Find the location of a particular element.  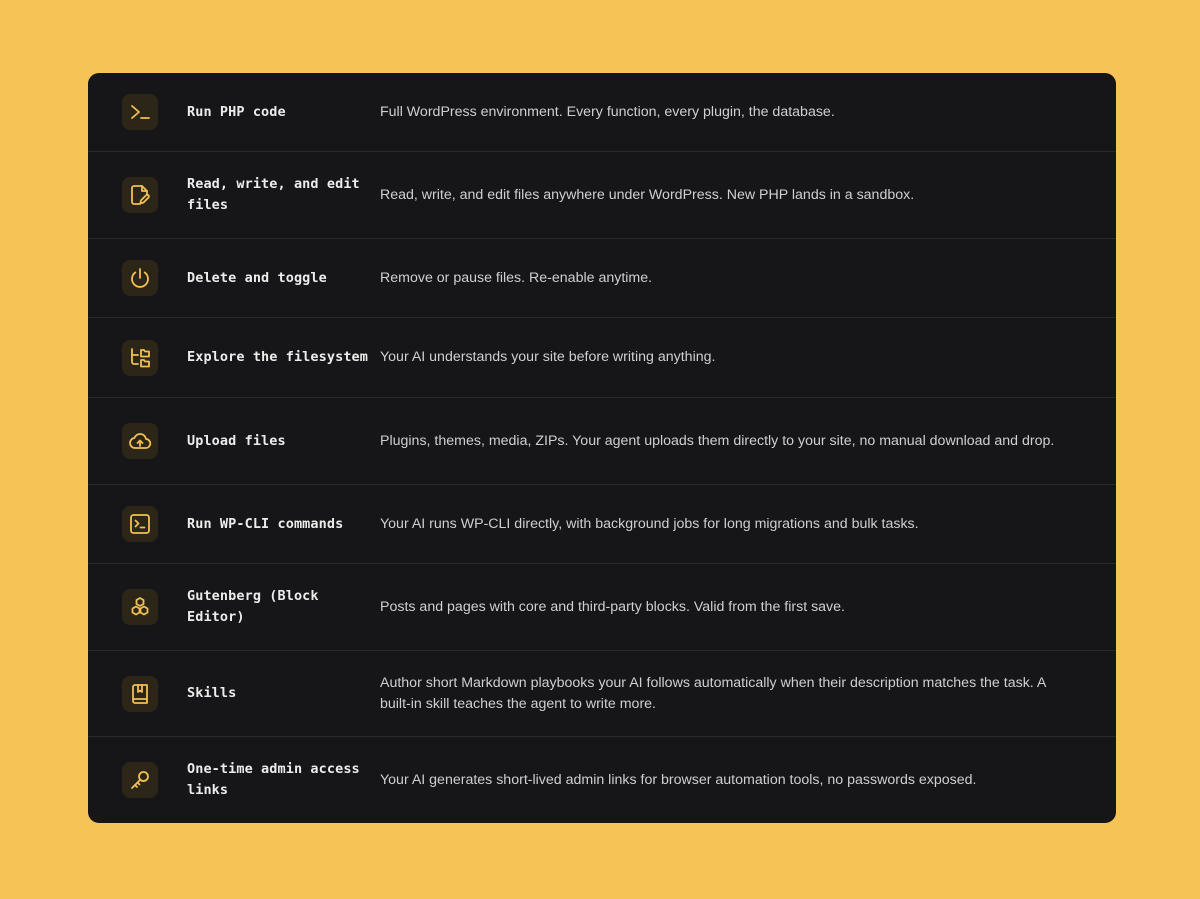

terminal-prompt-icon is located at coordinates (140, 112).